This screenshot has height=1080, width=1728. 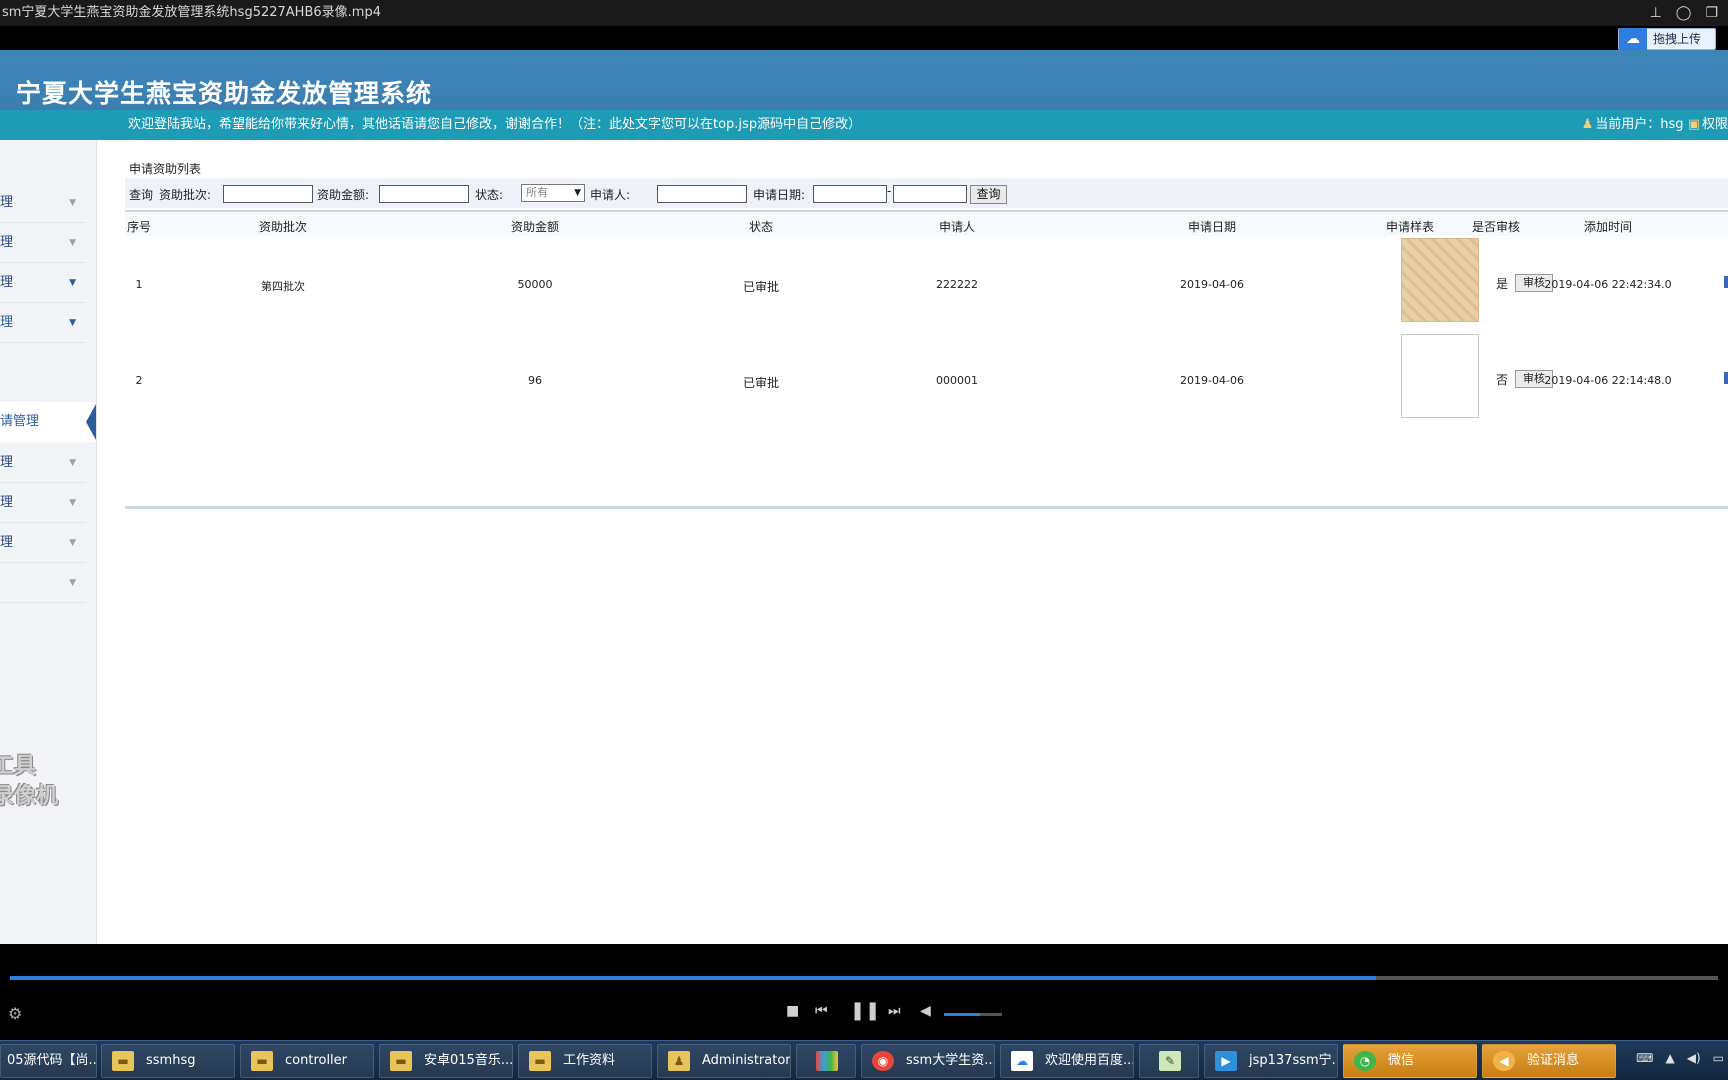 What do you see at coordinates (792, 1011) in the screenshot?
I see `stop-icon: ■` at bounding box center [792, 1011].